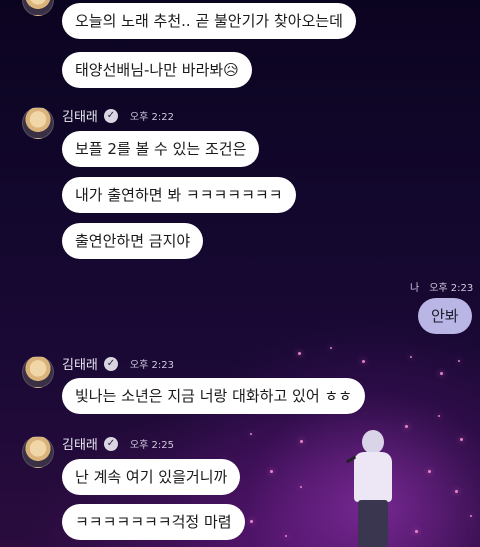 Image resolution: width=480 pixels, height=547 pixels. What do you see at coordinates (375, 488) in the screenshot?
I see `performer-image` at bounding box center [375, 488].